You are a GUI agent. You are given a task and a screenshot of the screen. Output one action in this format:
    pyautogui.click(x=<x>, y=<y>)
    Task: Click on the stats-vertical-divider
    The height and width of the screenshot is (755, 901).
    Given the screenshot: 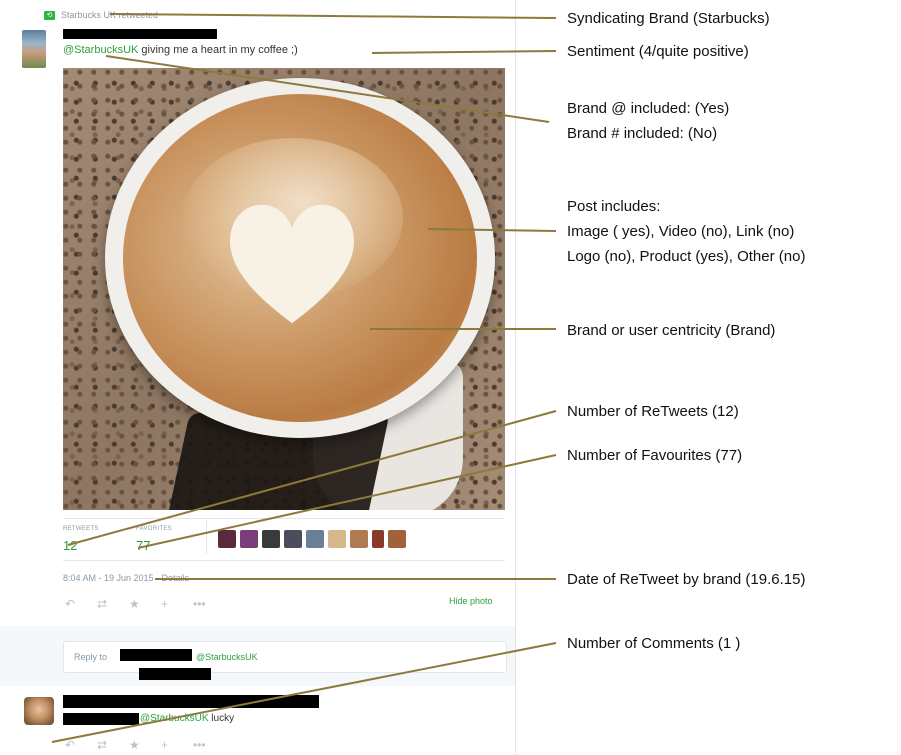 What is the action you would take?
    pyautogui.click(x=206, y=537)
    